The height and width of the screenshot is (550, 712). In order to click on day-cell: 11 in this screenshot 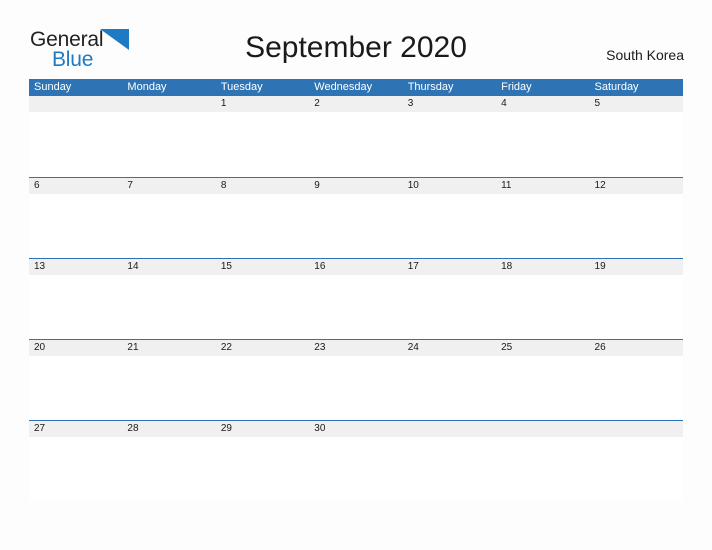, I will do `click(543, 218)`.